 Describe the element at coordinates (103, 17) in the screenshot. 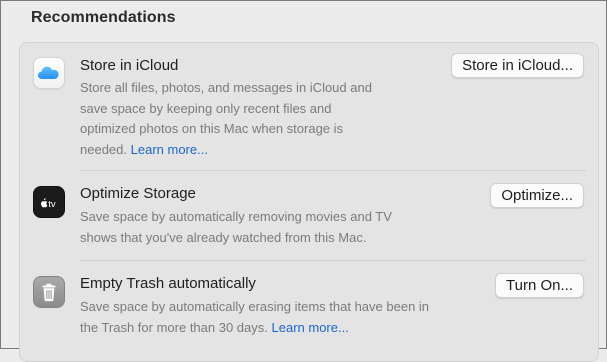

I see `section-title: Recommendations` at that location.